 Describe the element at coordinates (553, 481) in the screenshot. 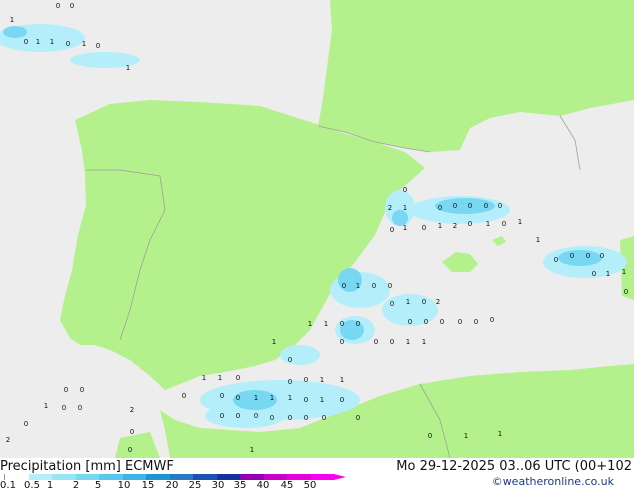

I see `credit-link: ©weatheronline.co.uk` at that location.